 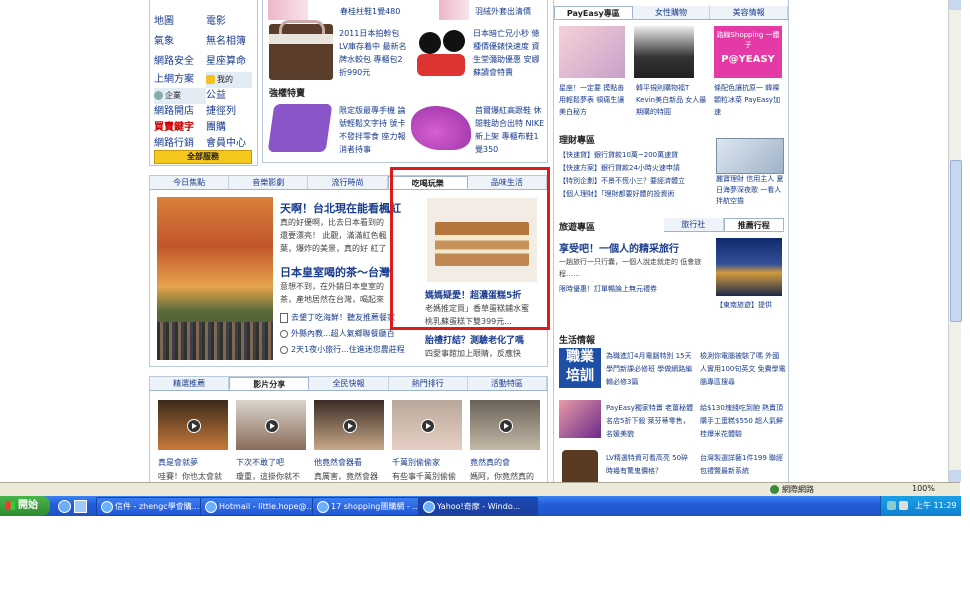 I want to click on menu-group-buy: 團購, so click(x=216, y=128).